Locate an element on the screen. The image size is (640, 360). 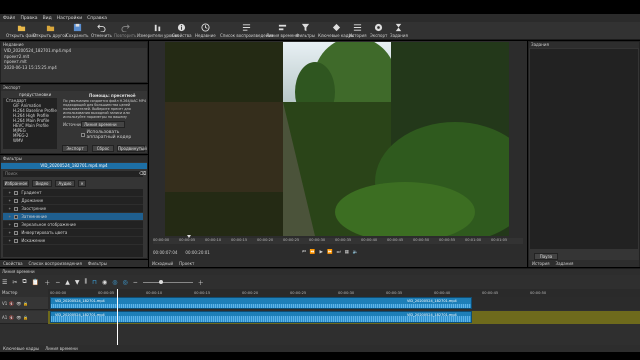
playhead-marker is located at coordinates (189, 236).